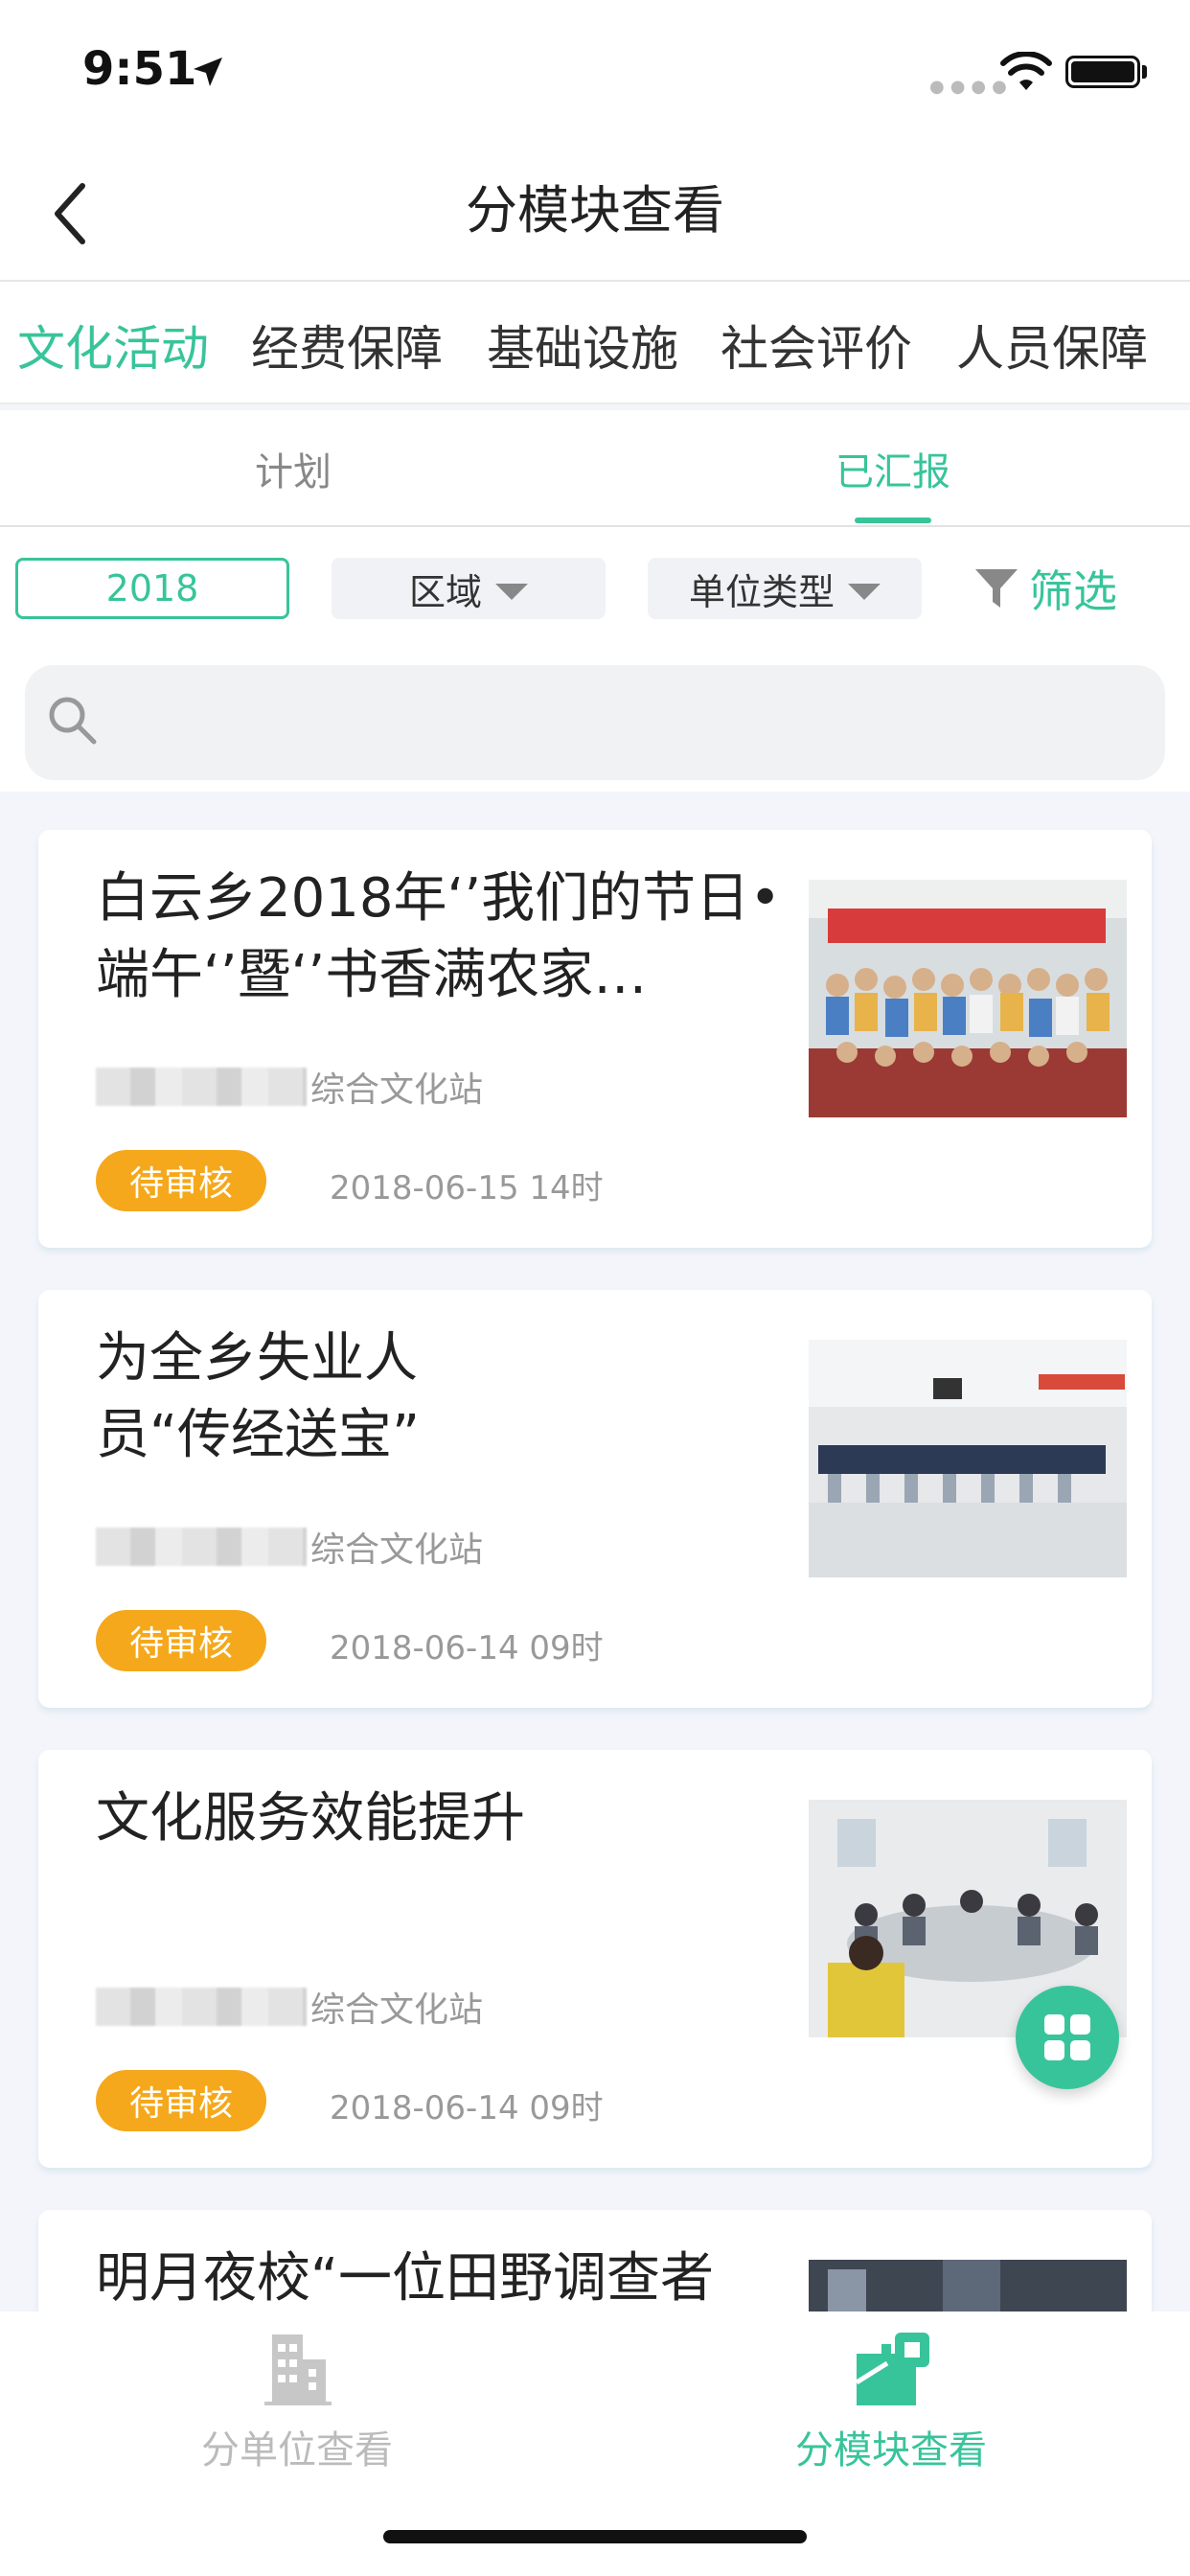  I want to click on search-icon, so click(73, 721).